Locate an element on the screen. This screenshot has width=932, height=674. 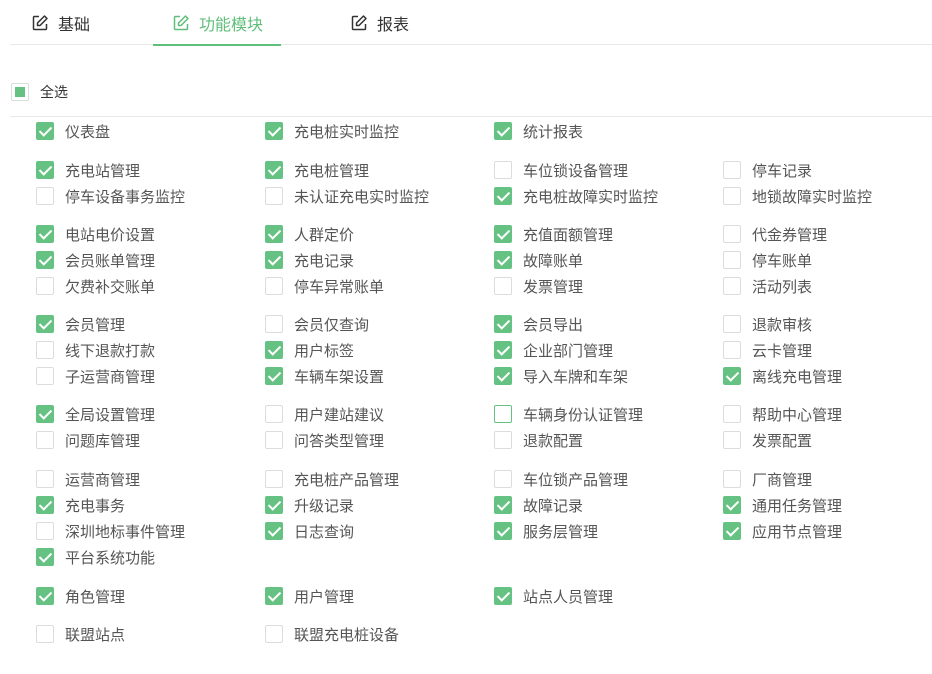
permission-item: 用户管理 is located at coordinates (309, 596).